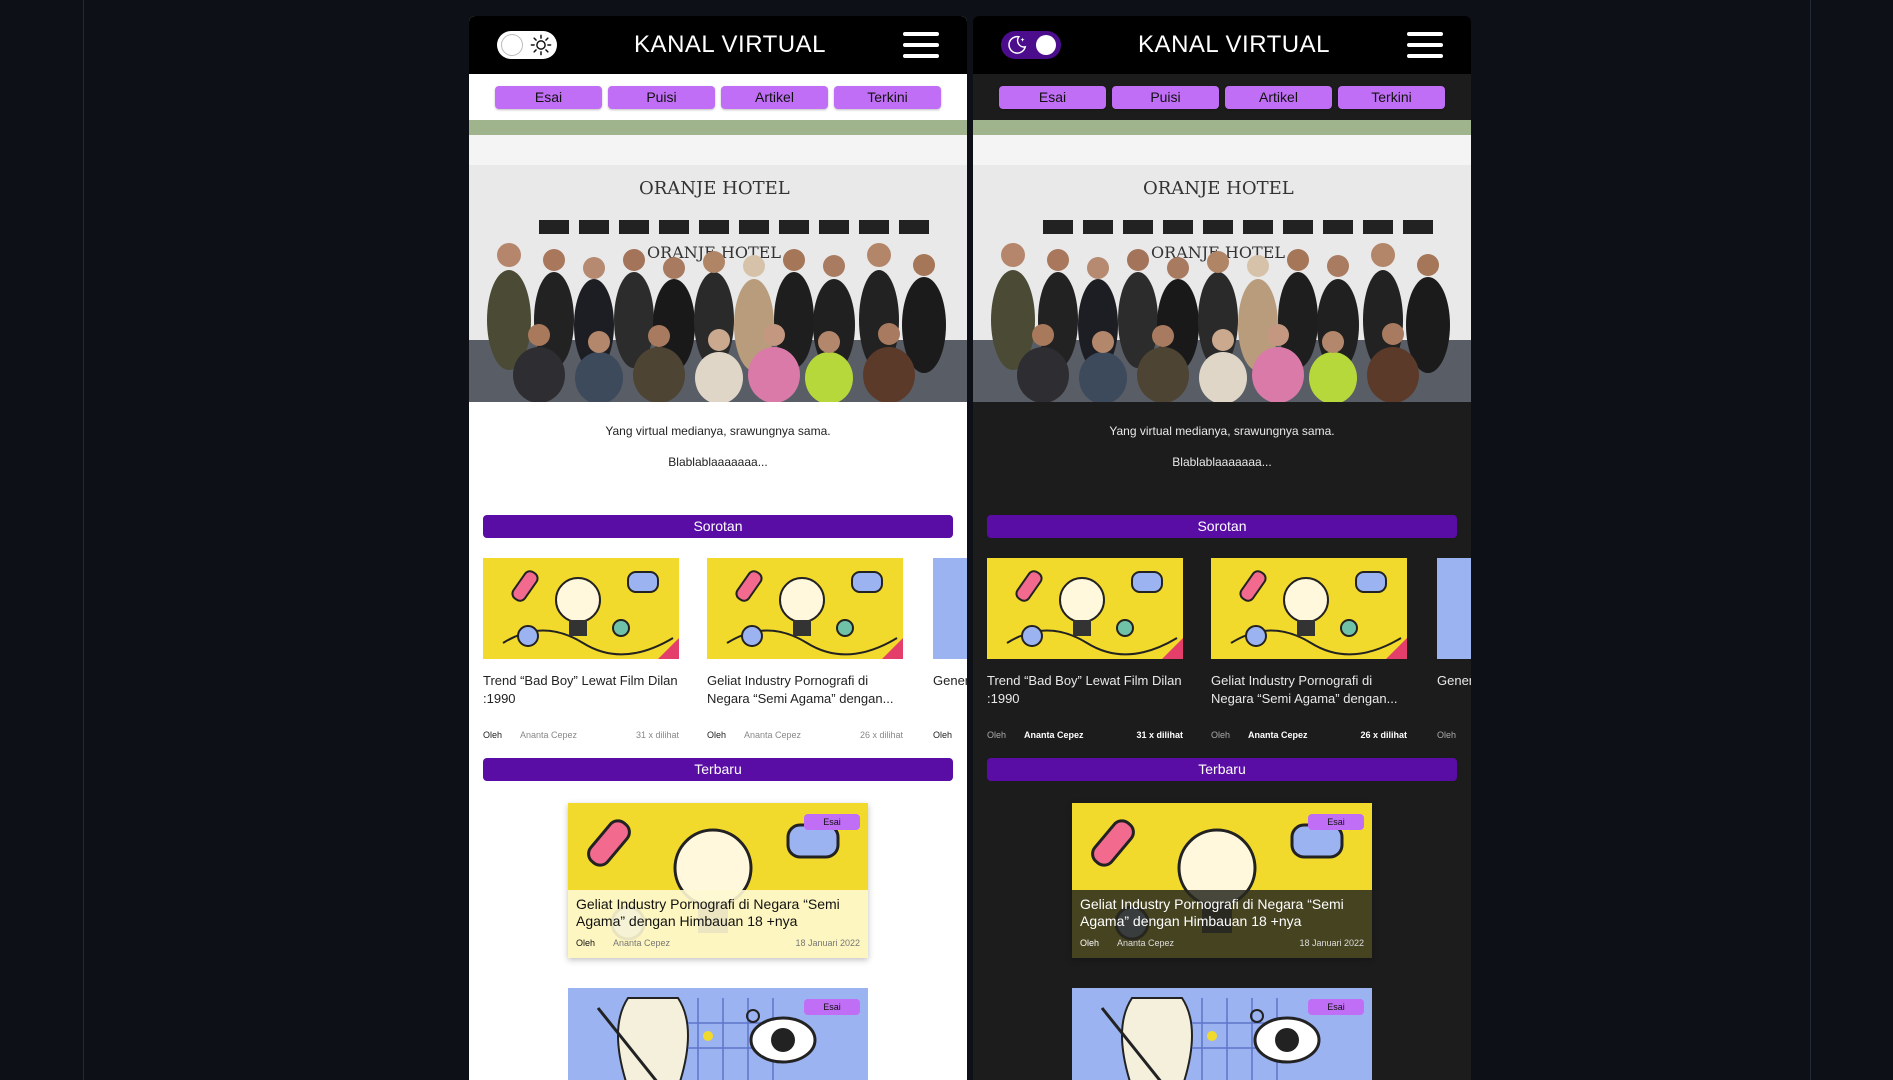  I want to click on sun-icon, so click(541, 45).